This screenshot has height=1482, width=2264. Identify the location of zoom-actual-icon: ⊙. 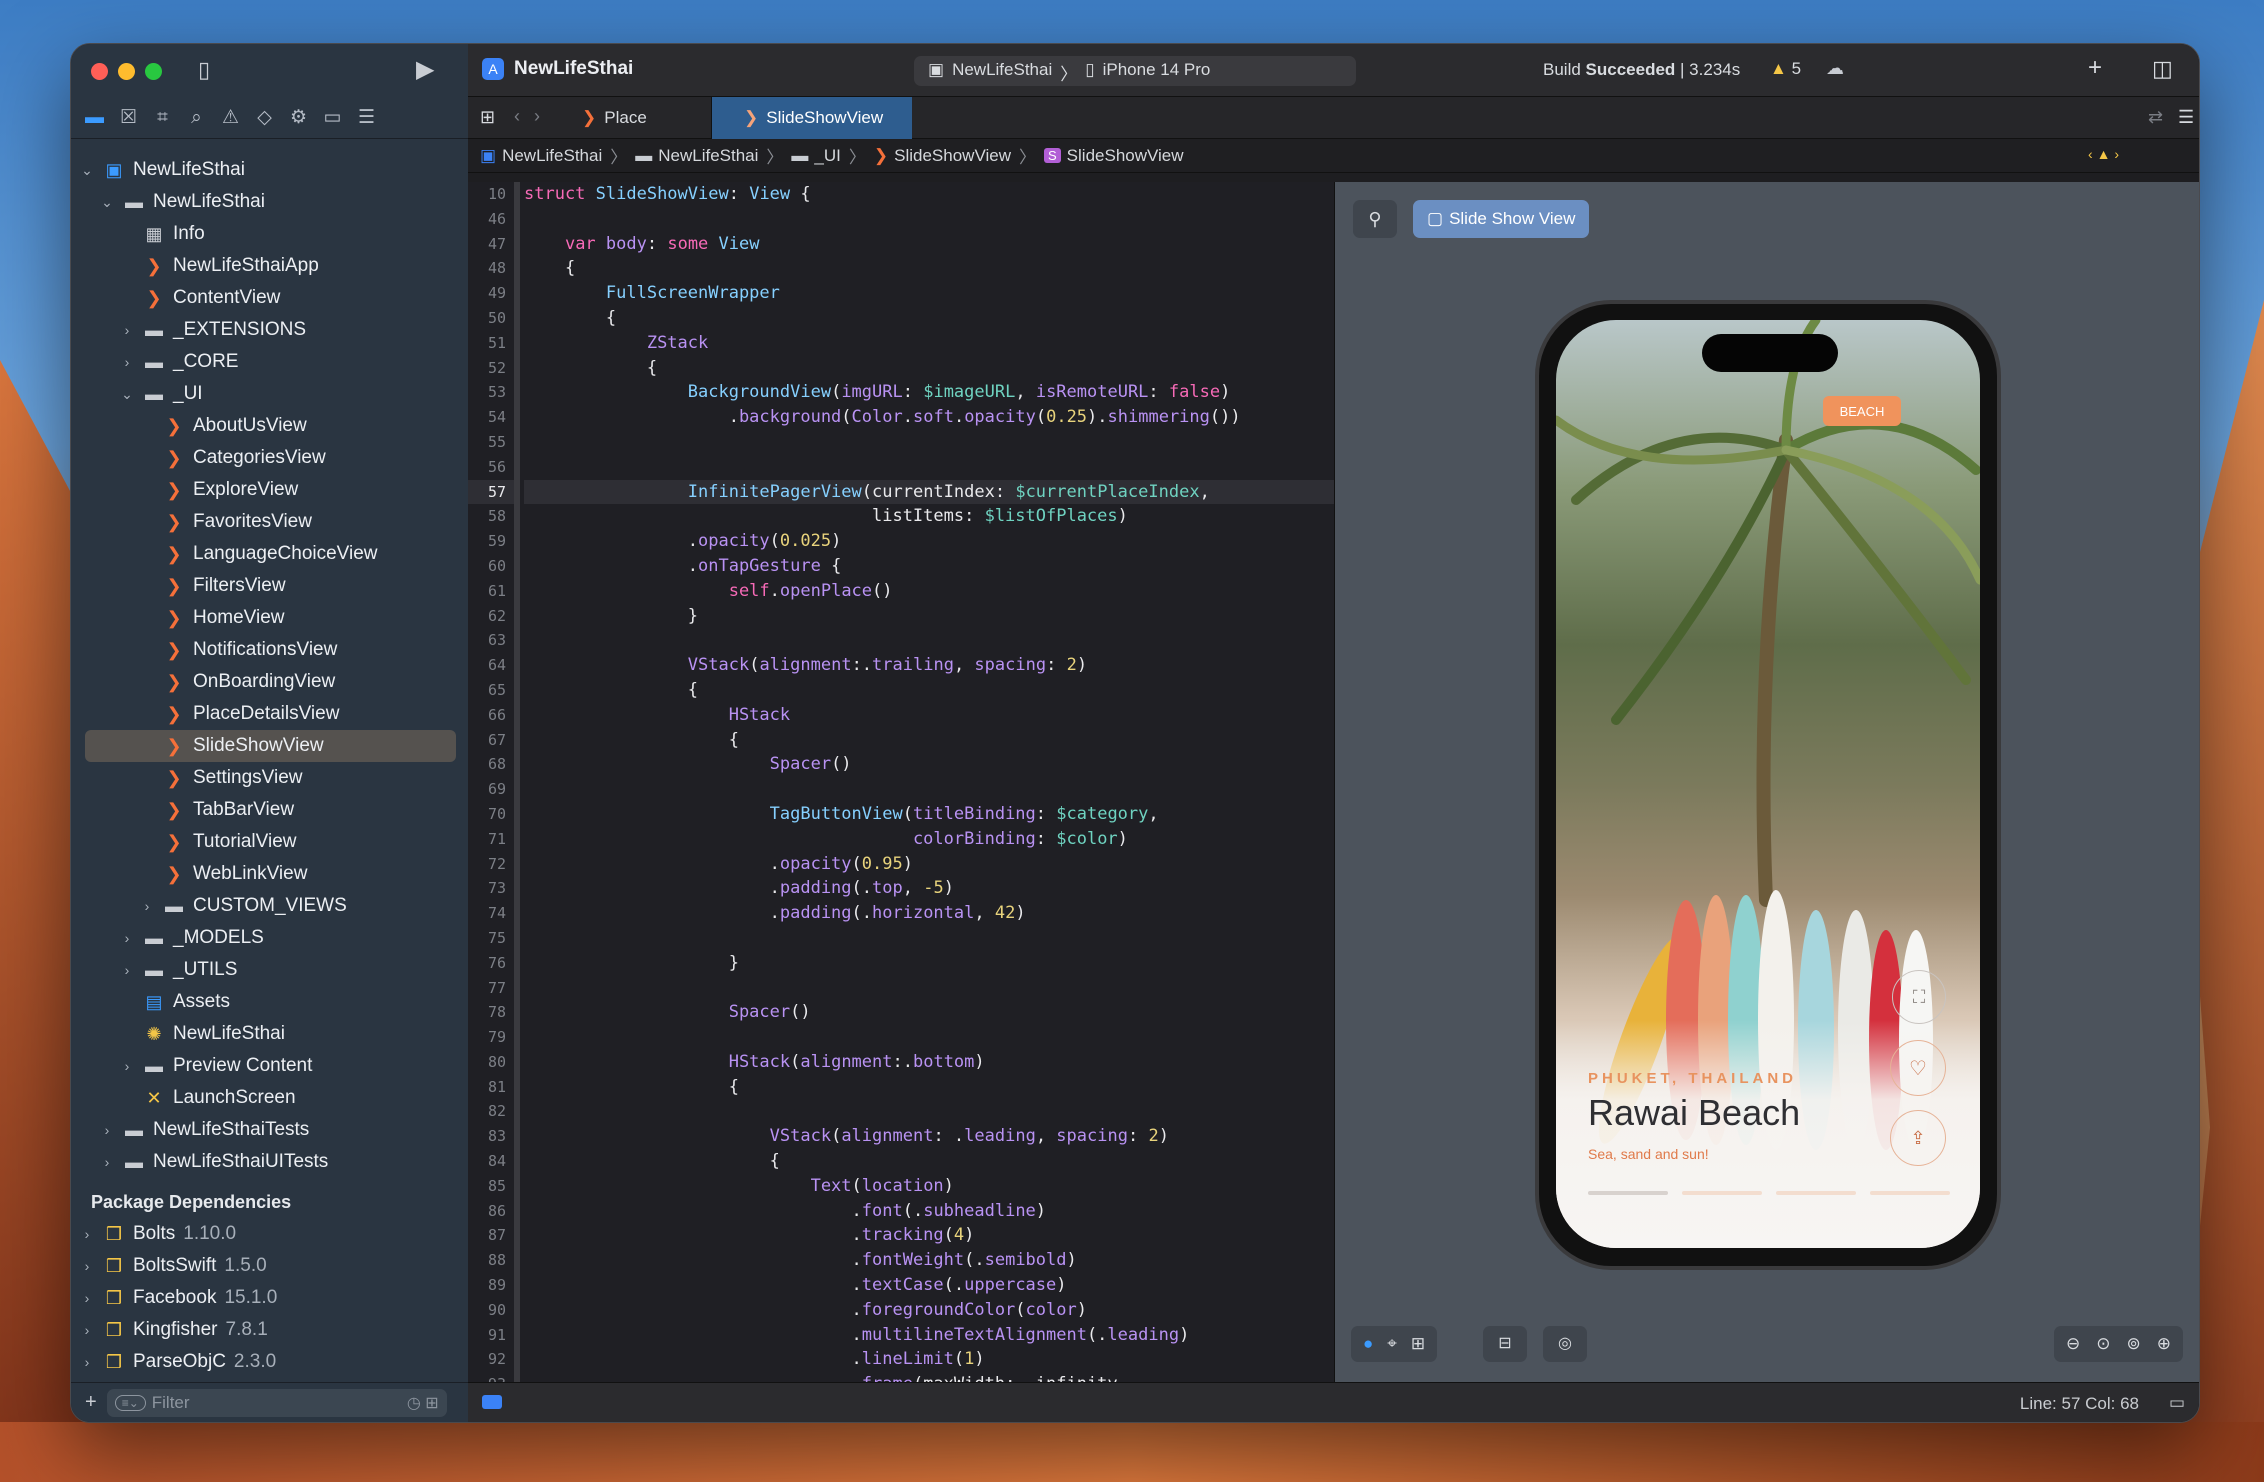
(2103, 1344).